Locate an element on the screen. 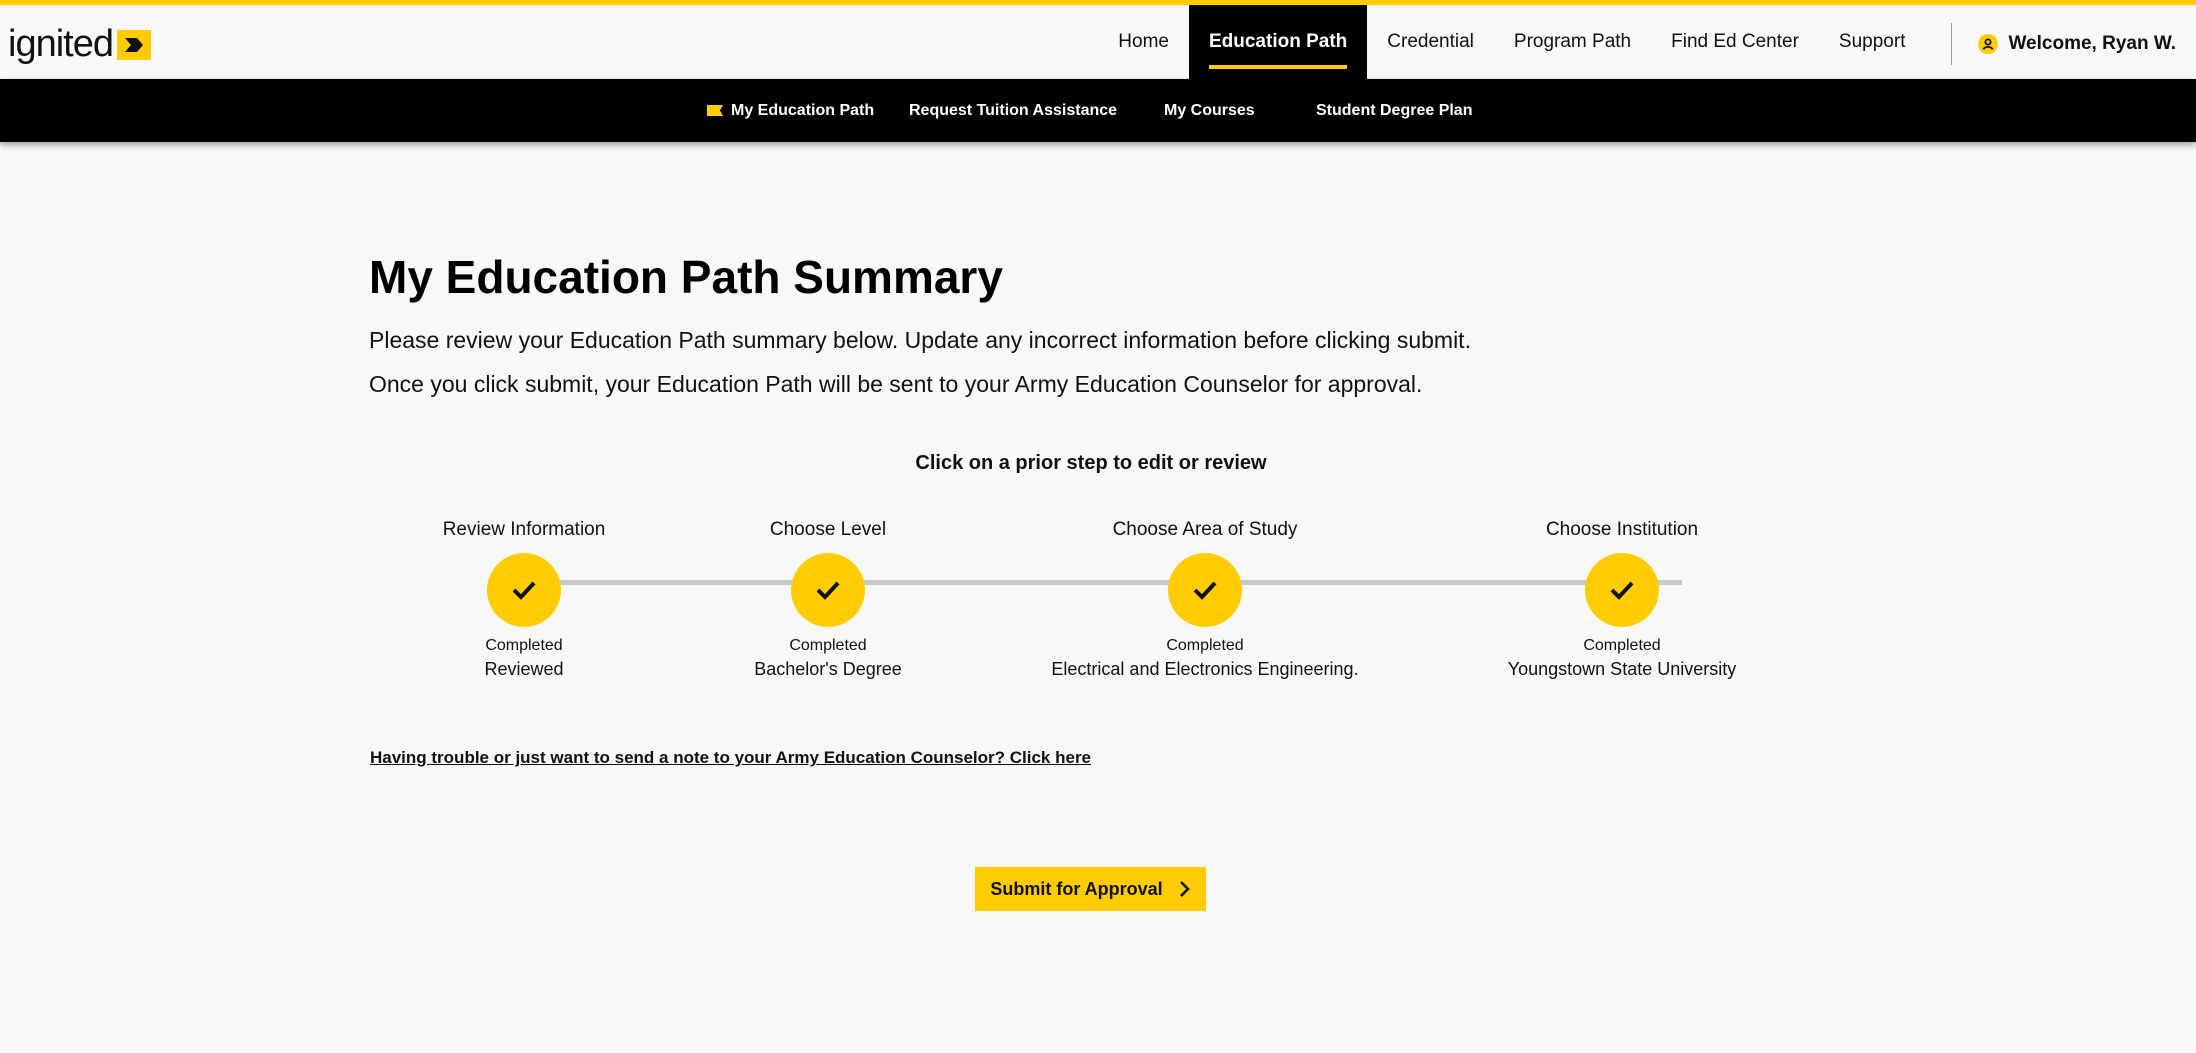 This screenshot has height=1053, width=2196. nav-support-label: Support is located at coordinates (1872, 41).